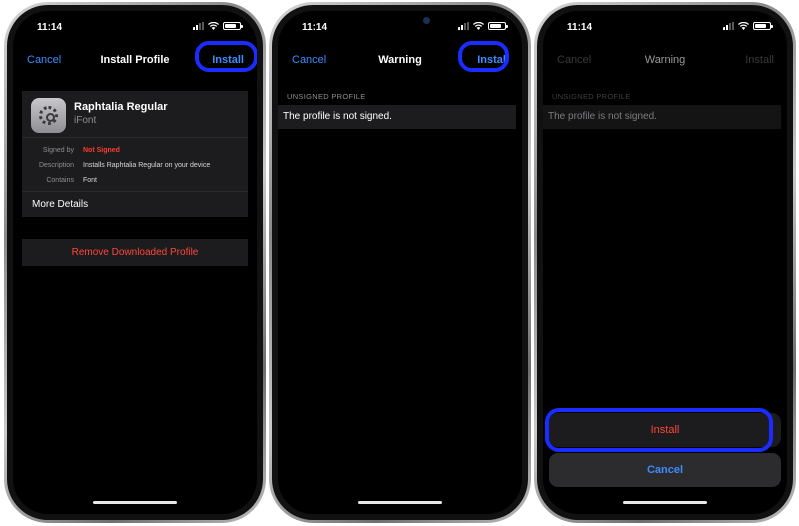 The width and height of the screenshot is (799, 526). I want to click on detail-value: Font, so click(90, 180).